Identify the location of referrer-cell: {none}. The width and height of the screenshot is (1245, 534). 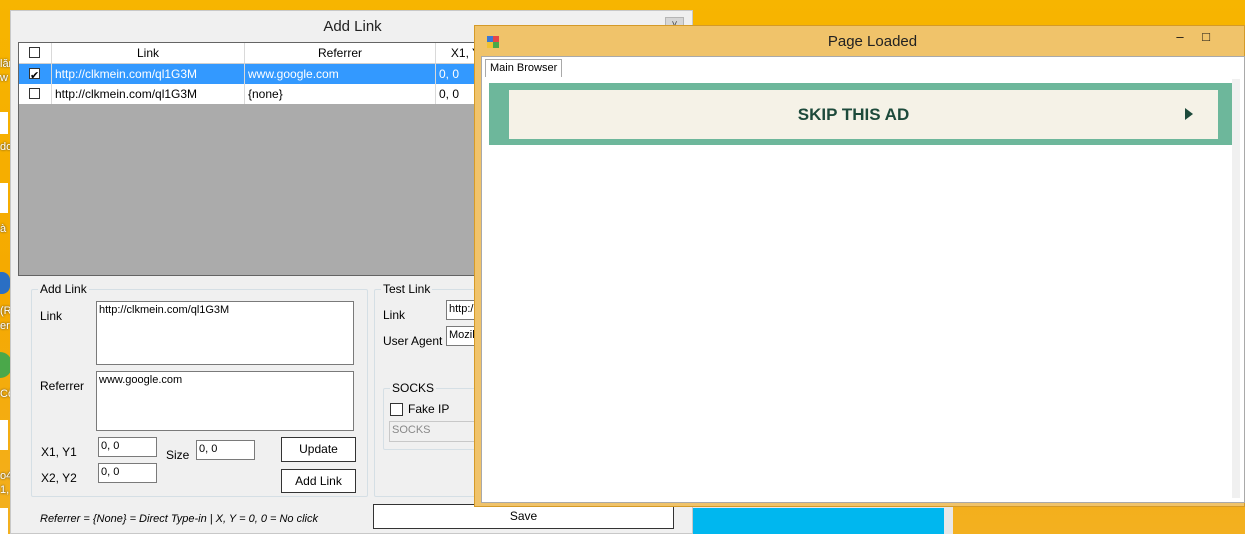
(340, 94).